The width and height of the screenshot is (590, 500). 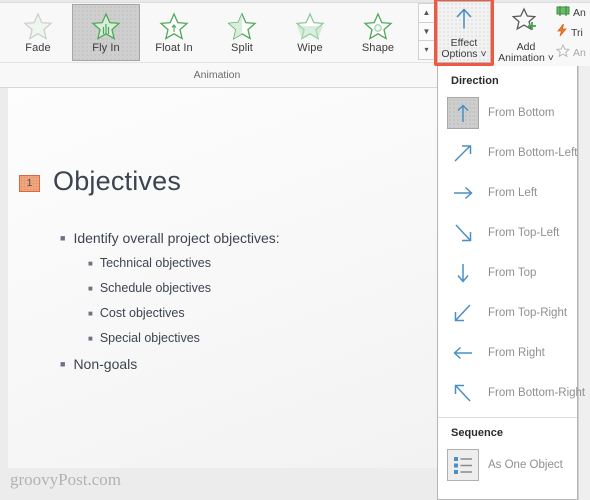 I want to click on effect-options-label-line2: Options ˅, so click(x=464, y=54).